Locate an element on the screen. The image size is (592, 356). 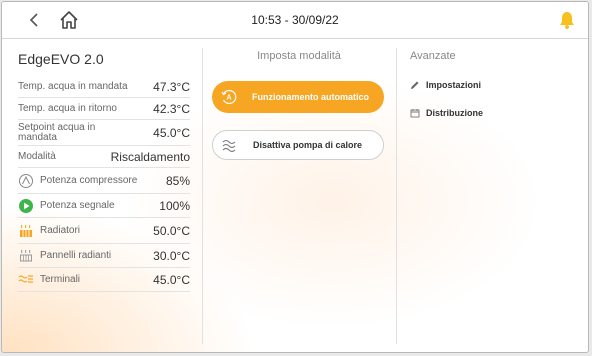
device-title: EdgeEVO 2.0 is located at coordinates (61, 59).